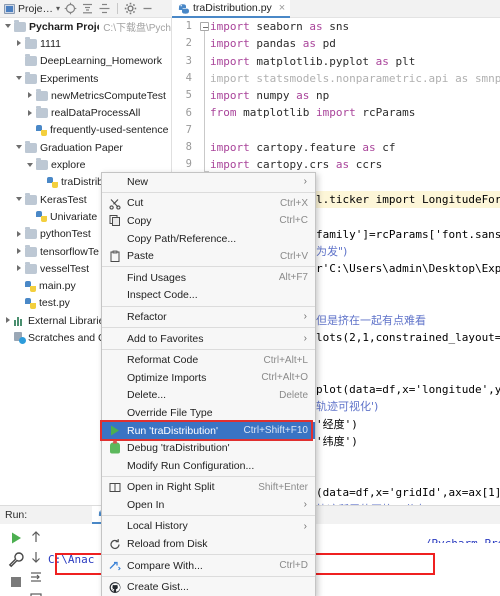  What do you see at coordinates (85, 61) in the screenshot?
I see `tree-item: DeepLearning_Homework` at bounding box center [85, 61].